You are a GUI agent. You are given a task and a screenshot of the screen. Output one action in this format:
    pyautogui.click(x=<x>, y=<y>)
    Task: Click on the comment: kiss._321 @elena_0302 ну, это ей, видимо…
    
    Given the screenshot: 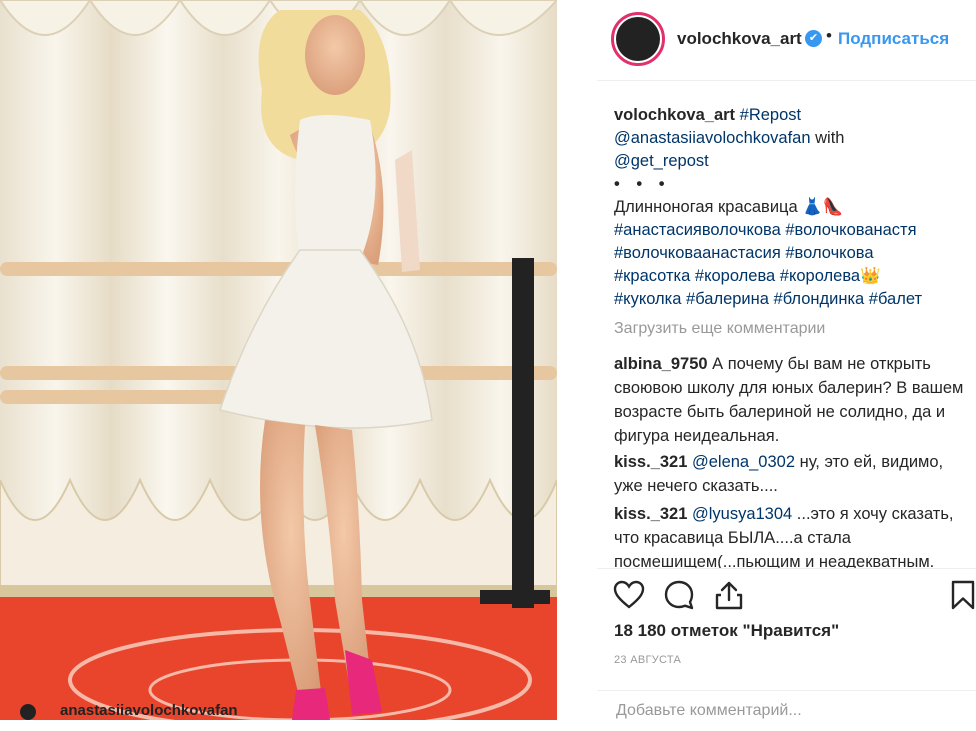 What is the action you would take?
    pyautogui.click(x=789, y=474)
    